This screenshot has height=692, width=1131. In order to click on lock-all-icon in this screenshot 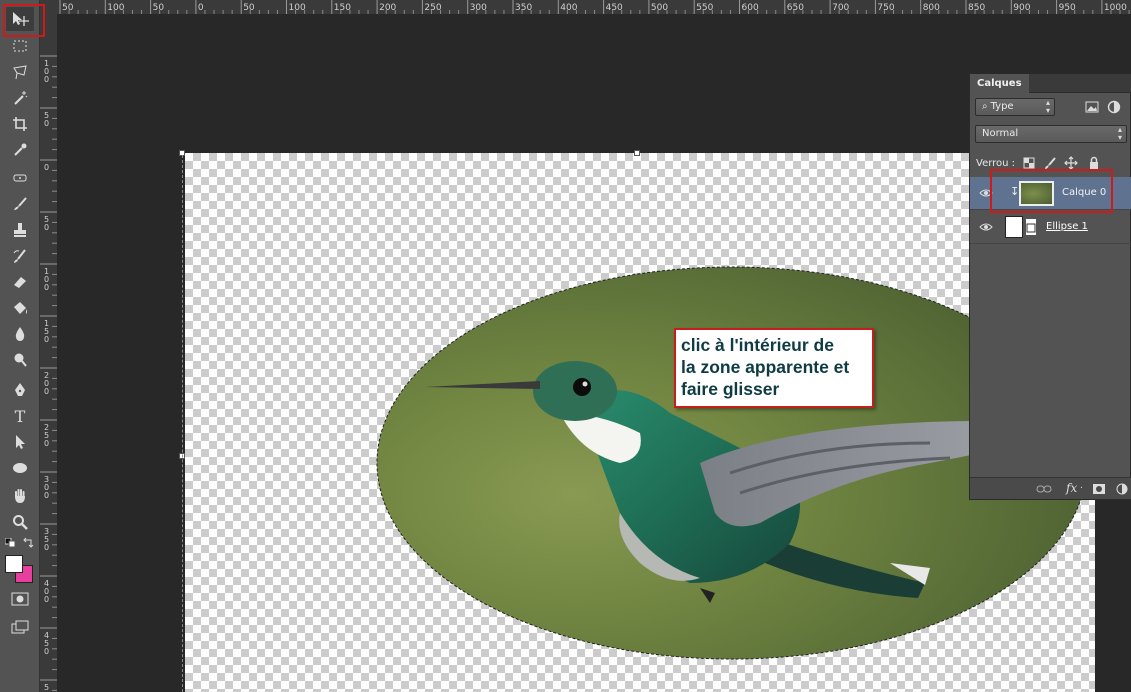, I will do `click(1094, 163)`.